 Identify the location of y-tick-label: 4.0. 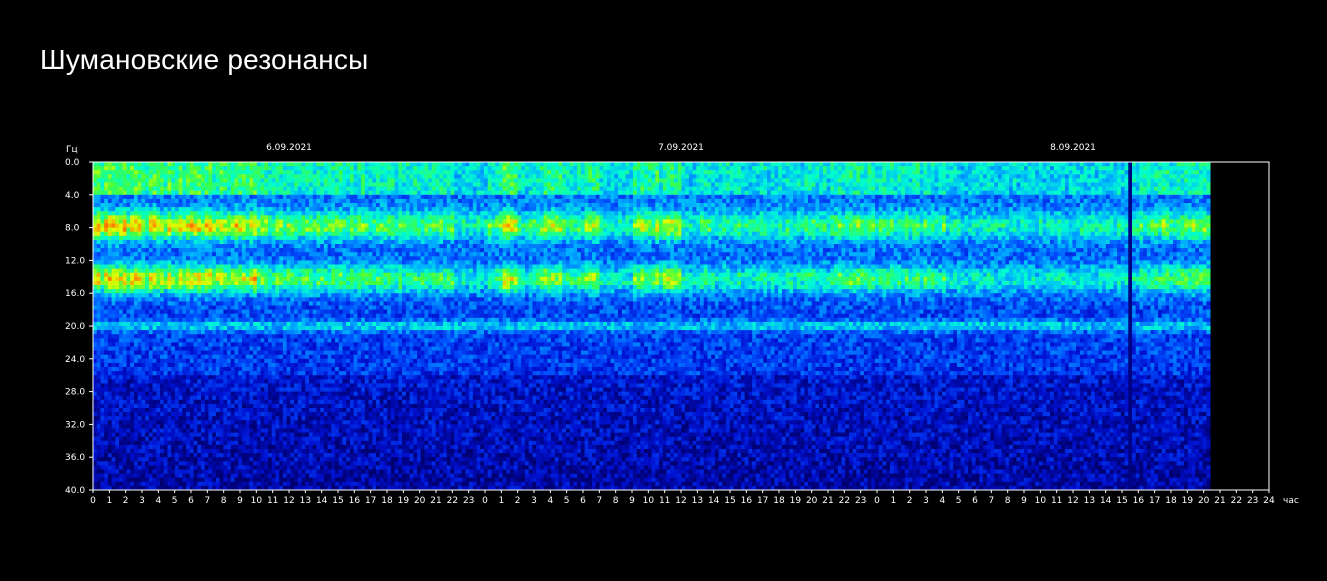
(72, 196).